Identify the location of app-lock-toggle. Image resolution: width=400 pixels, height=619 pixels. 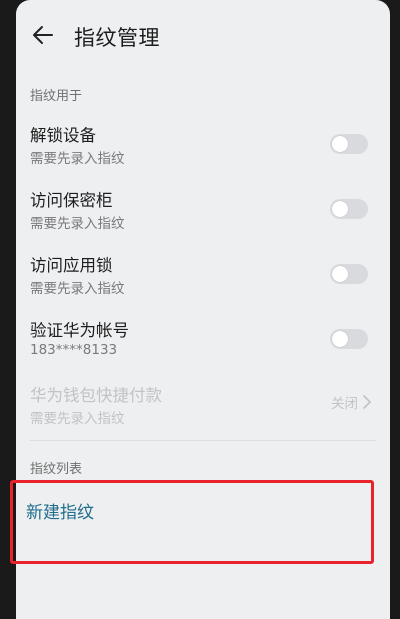
(349, 274).